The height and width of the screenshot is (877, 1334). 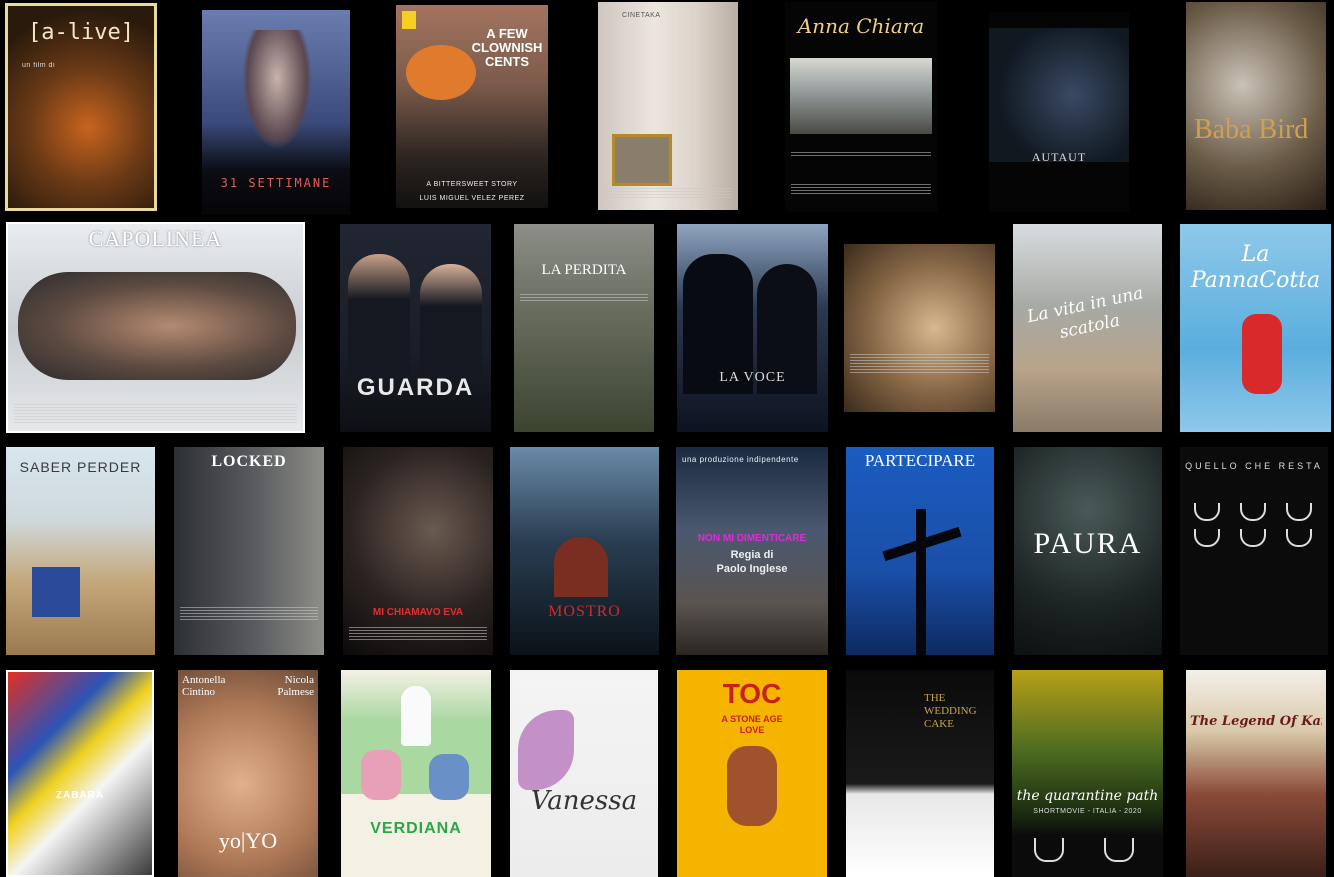 I want to click on poster-title: PARTECIPARE, so click(x=920, y=460).